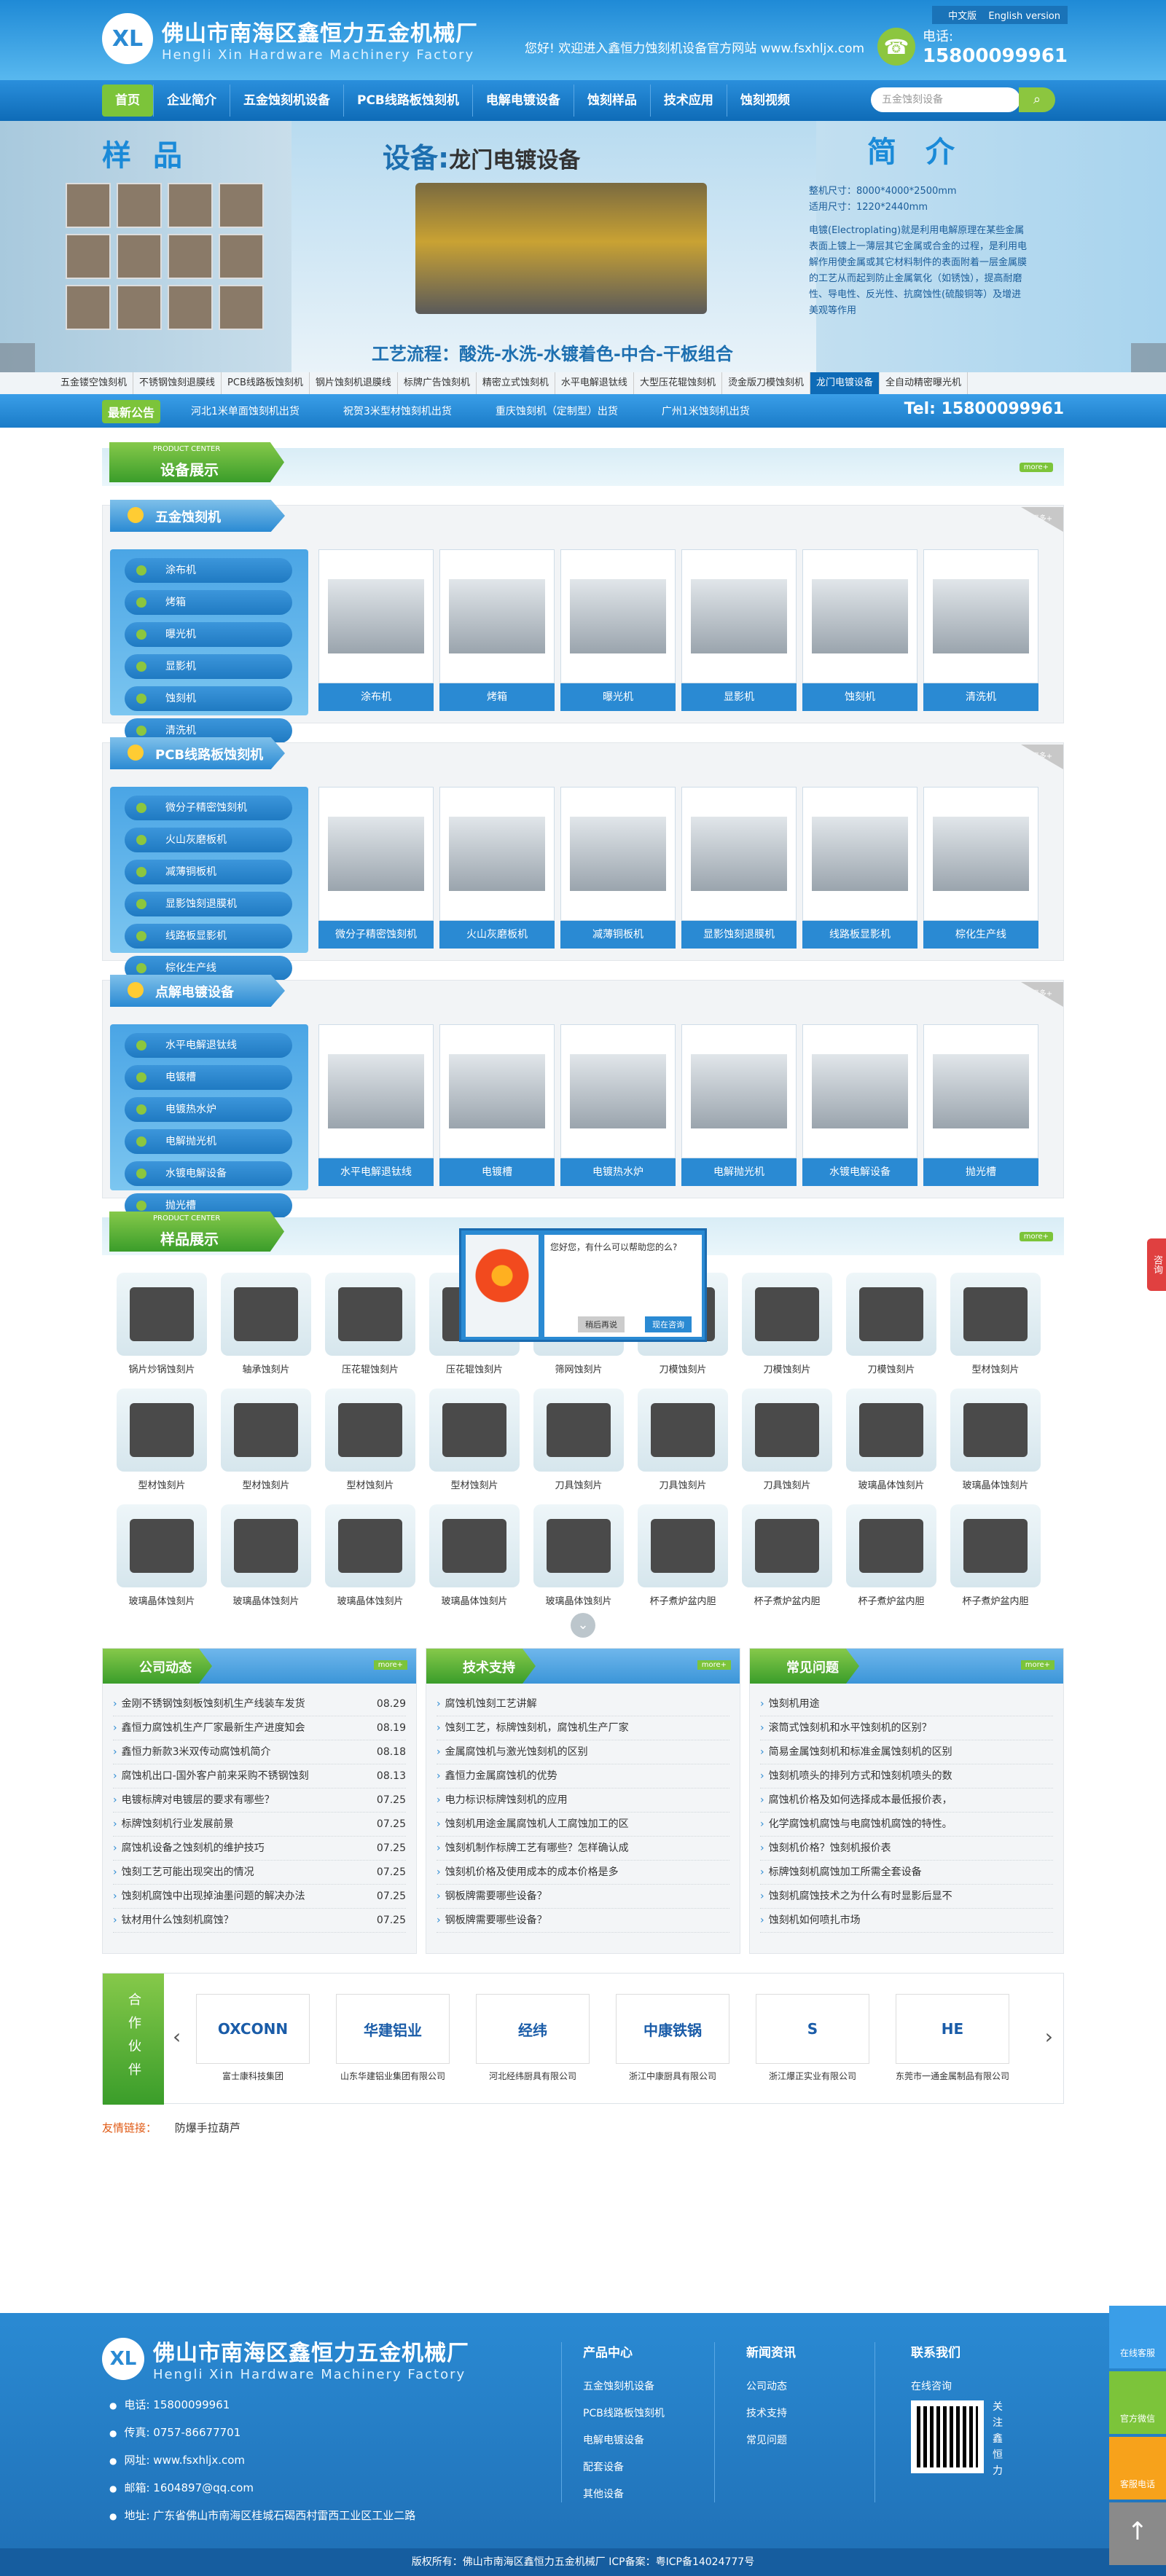  Describe the element at coordinates (208, 698) in the screenshot. I see `category-menu-item: 蚀刻机` at that location.